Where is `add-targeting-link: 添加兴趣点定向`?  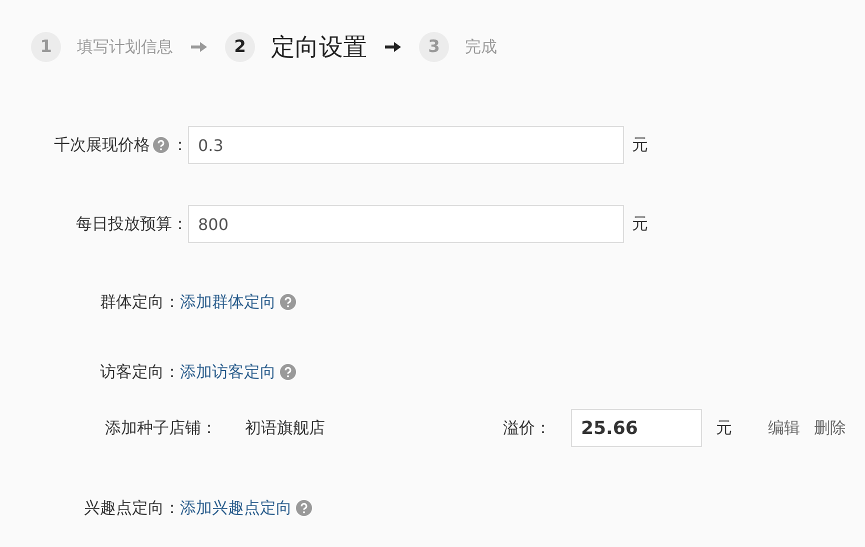
add-targeting-link: 添加兴趣点定向 is located at coordinates (236, 508).